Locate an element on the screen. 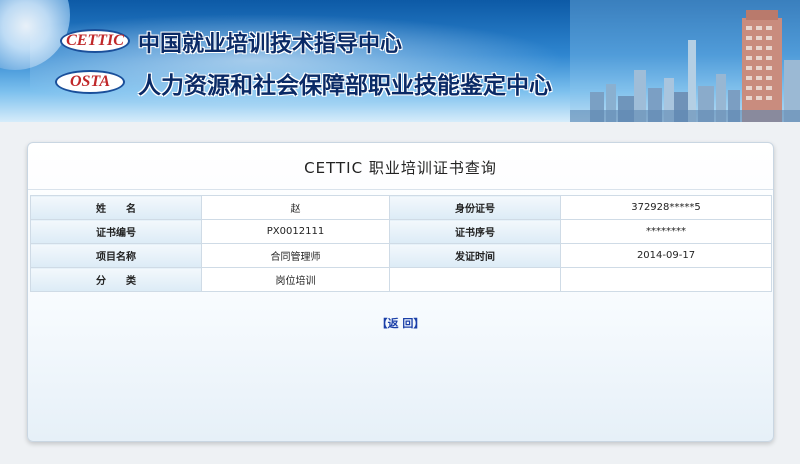  table-row: 姓 名 赵 身份证号 372928*****5 is located at coordinates (401, 207).